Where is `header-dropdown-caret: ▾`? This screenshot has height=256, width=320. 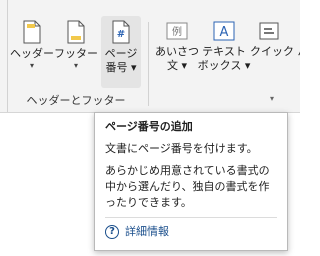 header-dropdown-caret: ▾ is located at coordinates (31, 65).